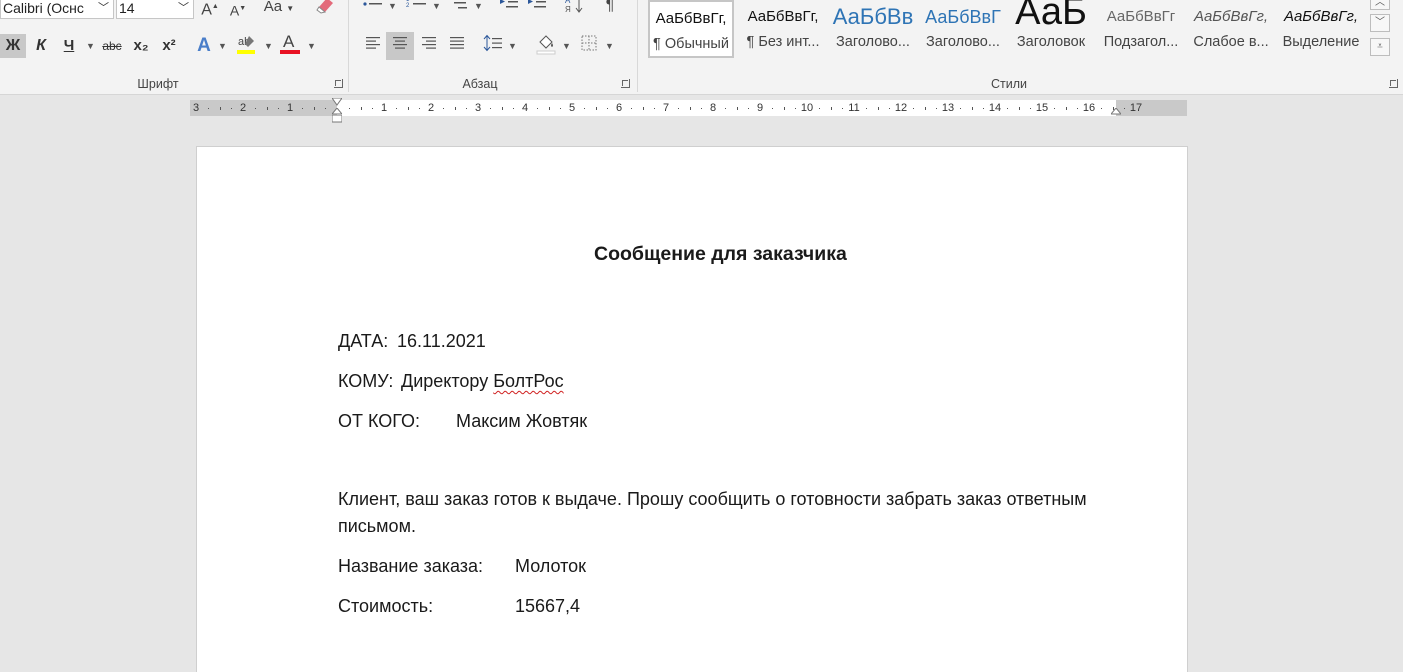 This screenshot has height=672, width=1403. I want to click on sort-icon: АЯ, so click(575, 9).